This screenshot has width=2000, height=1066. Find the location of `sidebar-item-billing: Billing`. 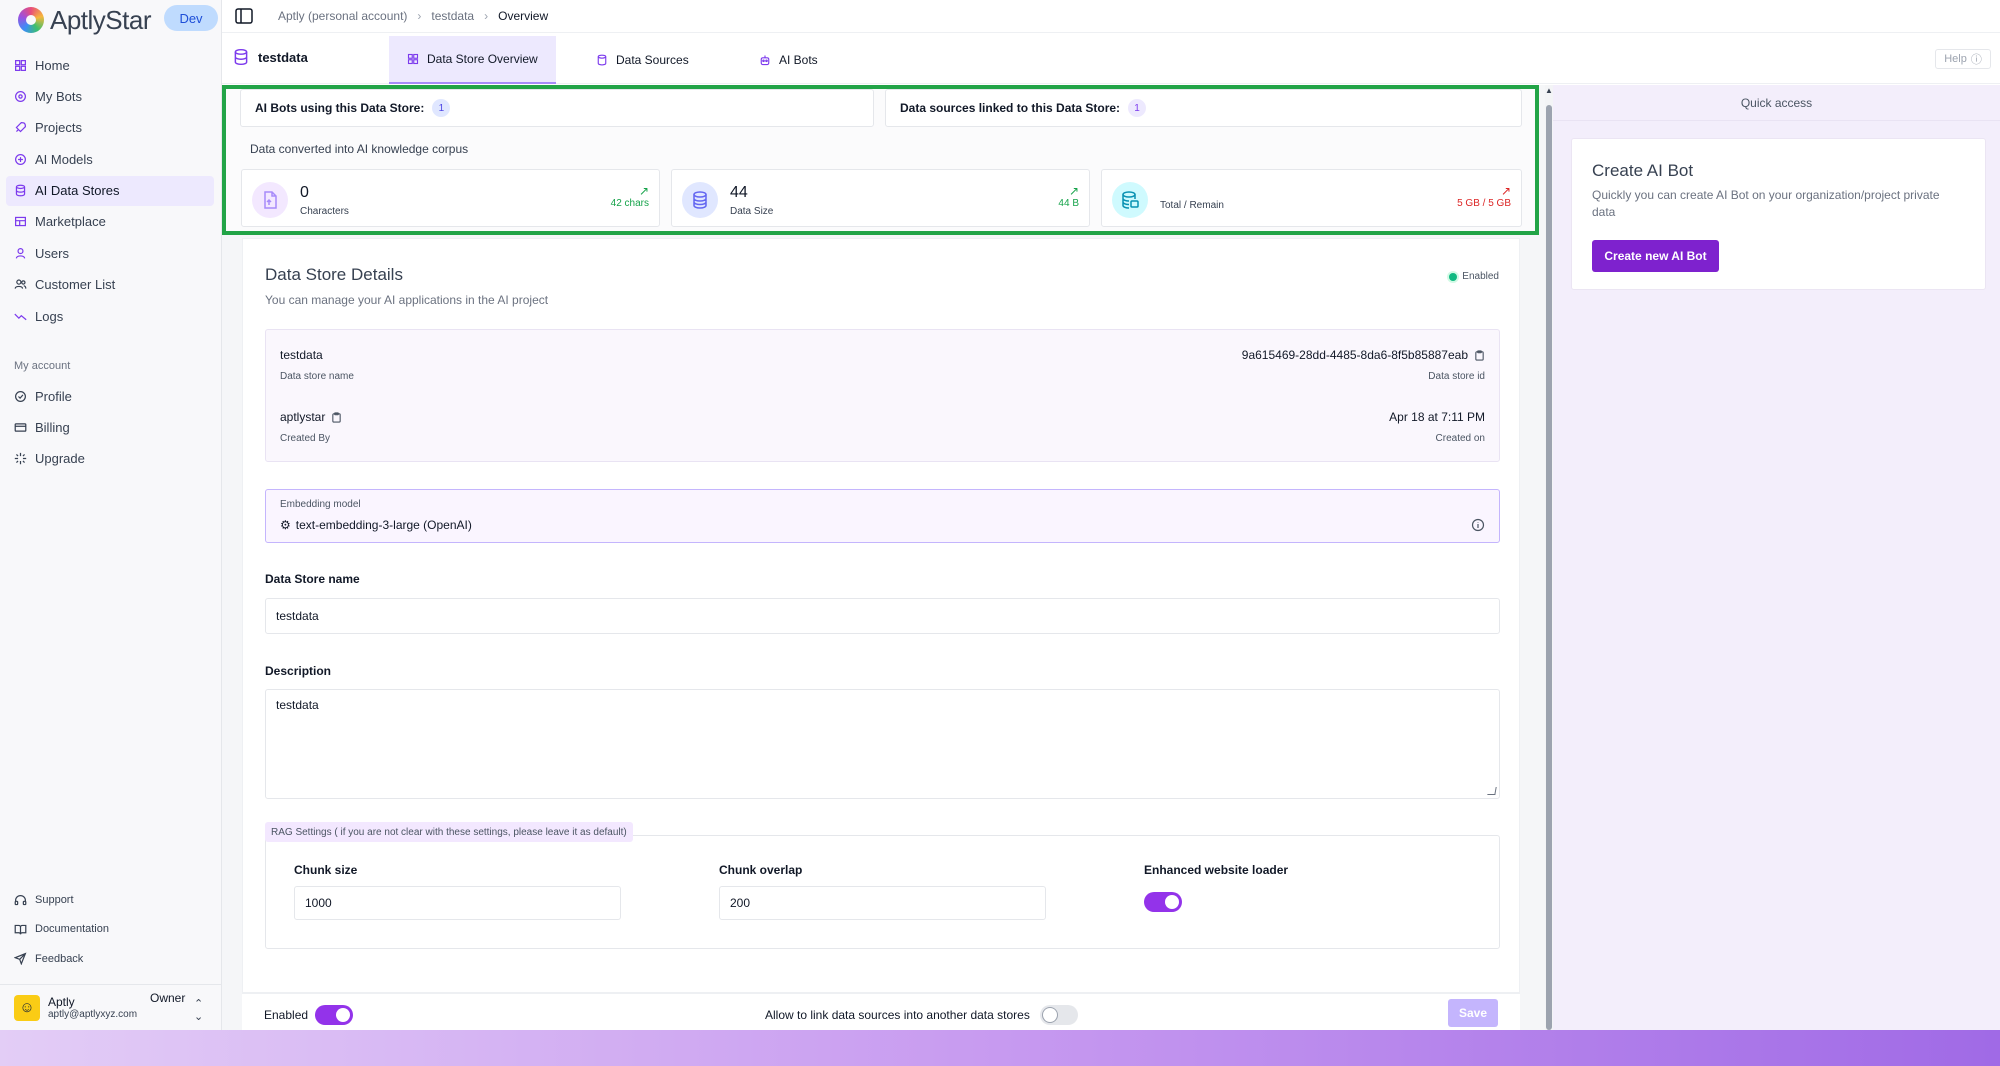

sidebar-item-billing: Billing is located at coordinates (110, 427).